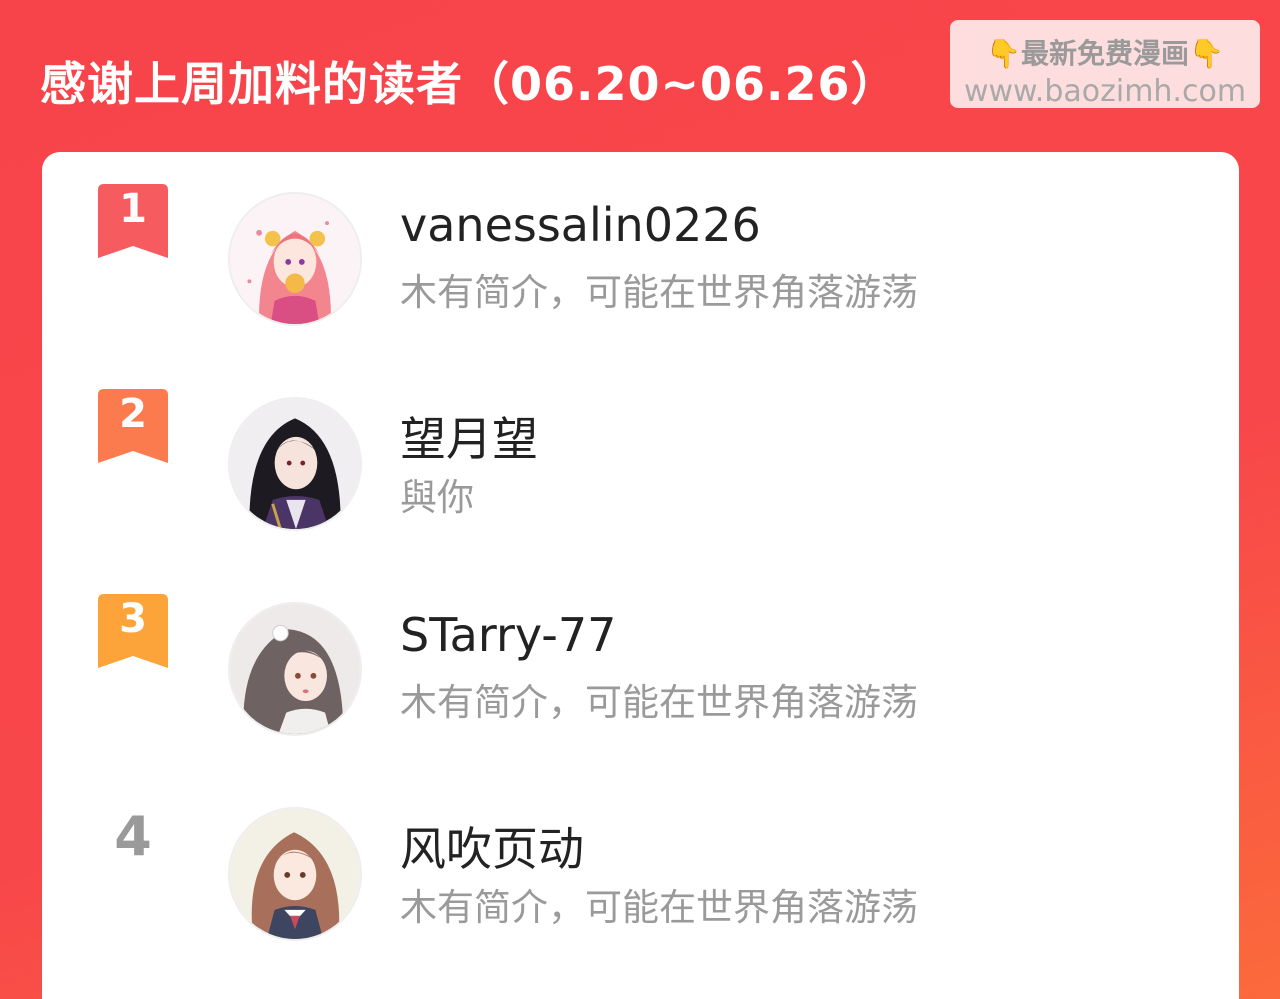  What do you see at coordinates (492, 846) in the screenshot?
I see `reader-name: 风吹页动` at bounding box center [492, 846].